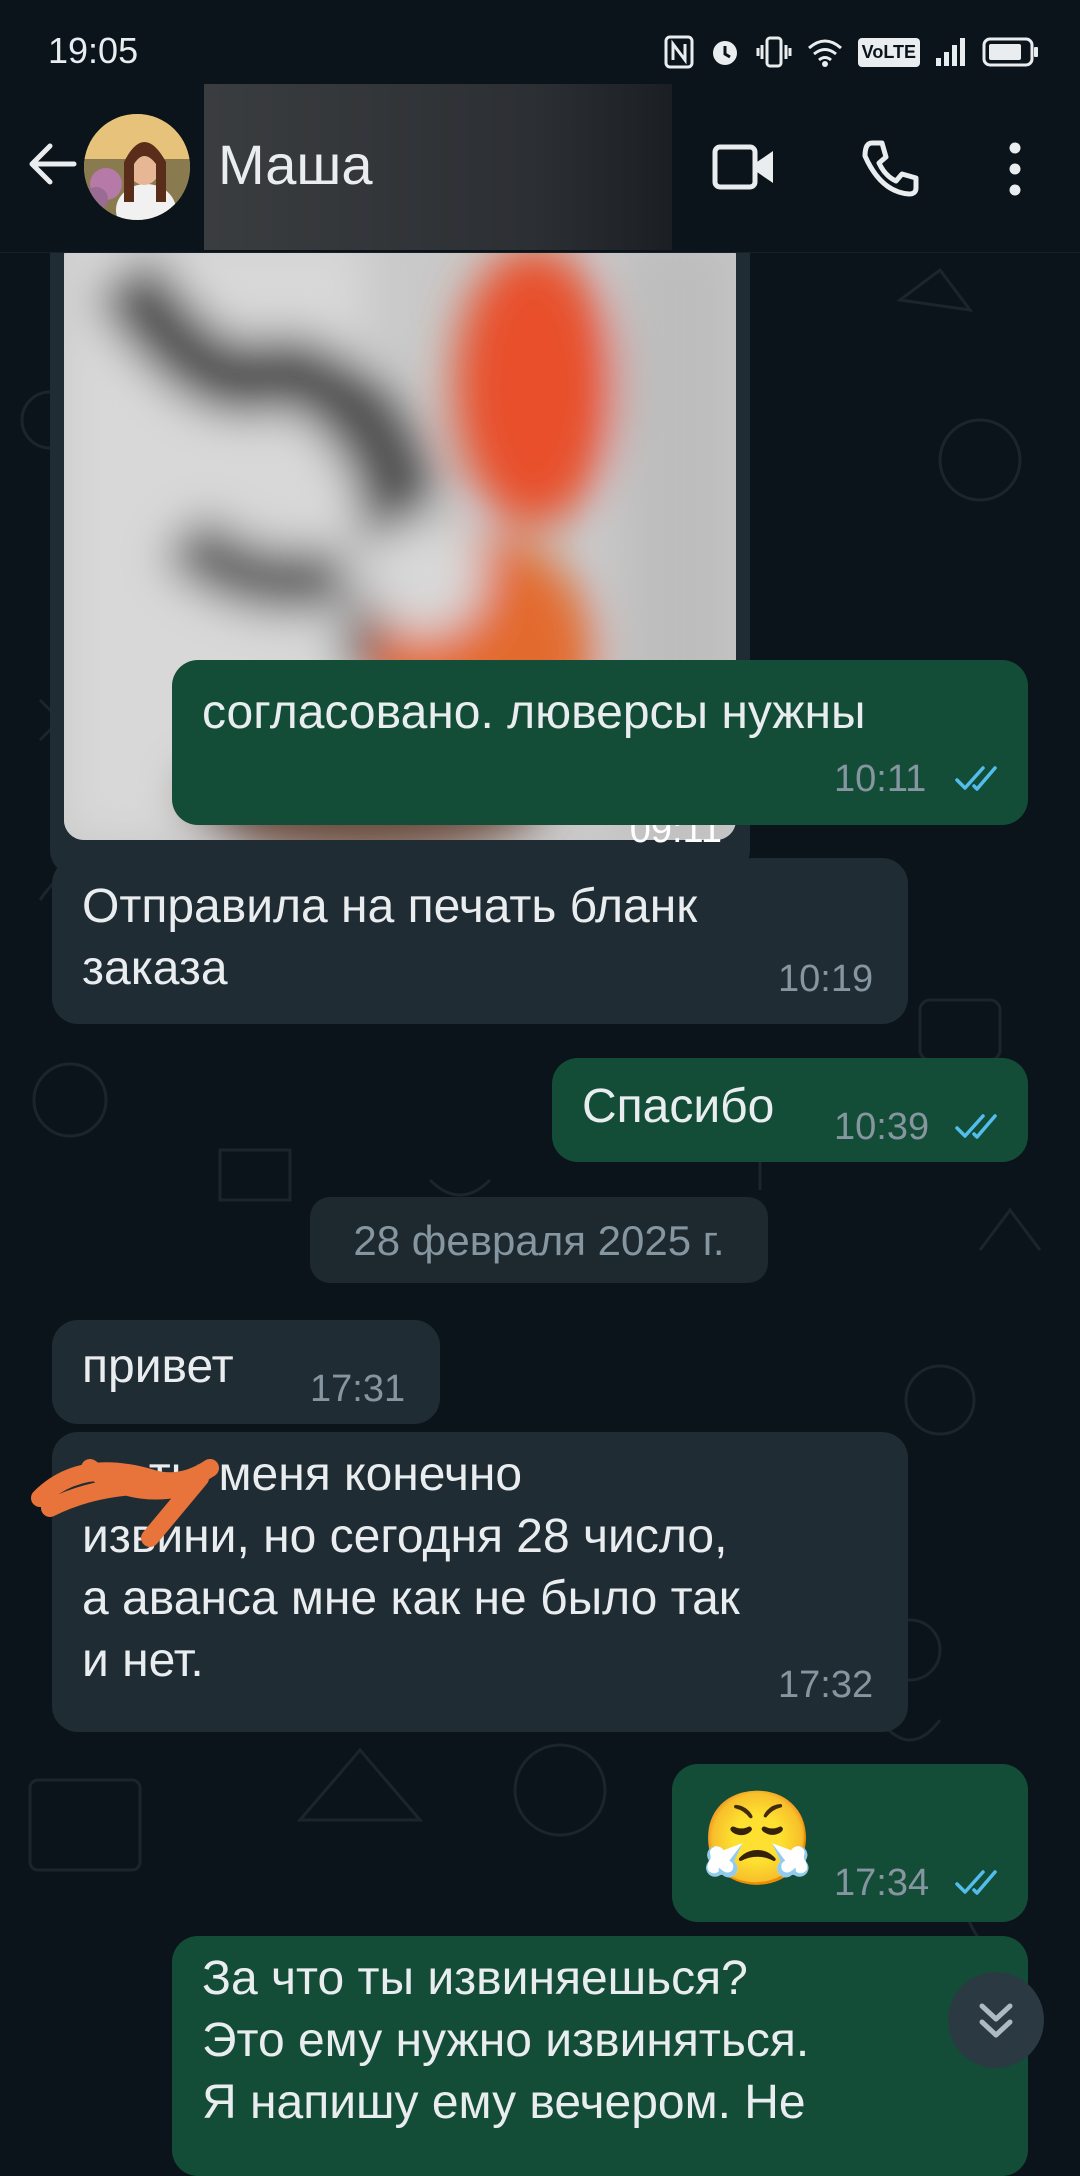  What do you see at coordinates (888, 52) in the screenshot?
I see `volte-badge: VoLTE` at bounding box center [888, 52].